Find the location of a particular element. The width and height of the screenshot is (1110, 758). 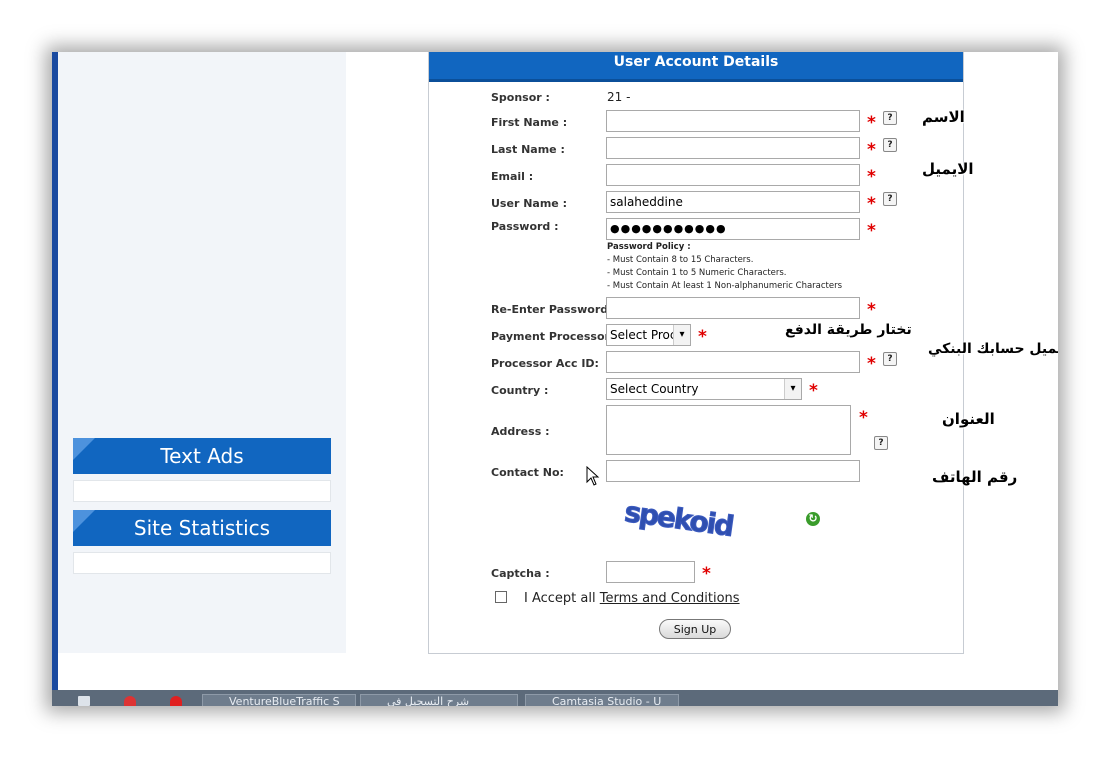

processor-acc-label: Processor Acc ID: is located at coordinates (545, 363).